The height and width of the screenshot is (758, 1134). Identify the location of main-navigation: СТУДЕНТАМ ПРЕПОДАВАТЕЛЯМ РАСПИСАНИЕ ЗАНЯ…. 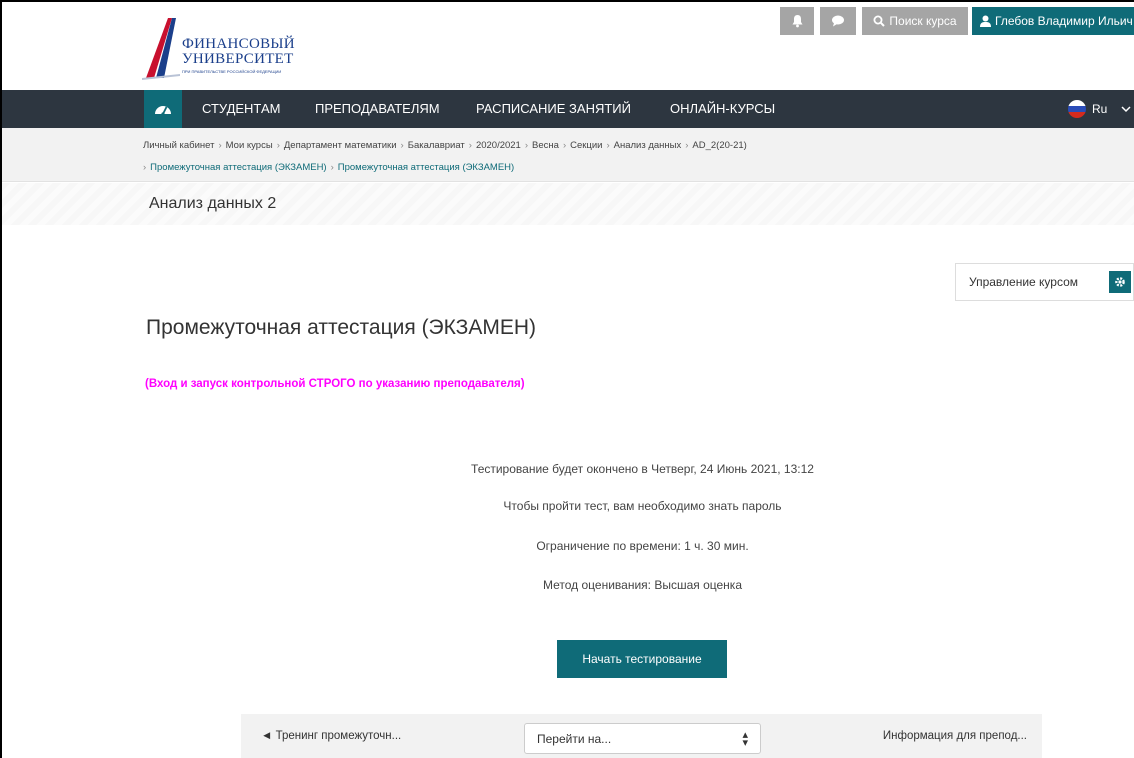
(568, 109).